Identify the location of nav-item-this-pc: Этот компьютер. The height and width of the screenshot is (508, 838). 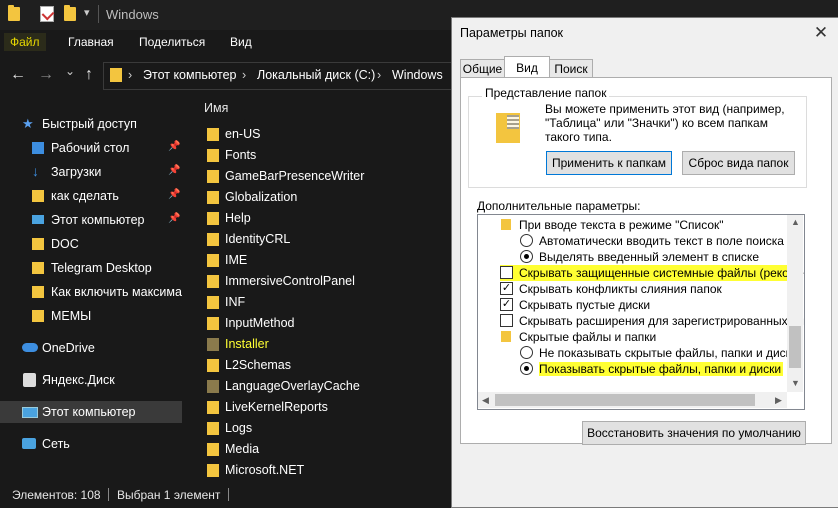
(91, 412).